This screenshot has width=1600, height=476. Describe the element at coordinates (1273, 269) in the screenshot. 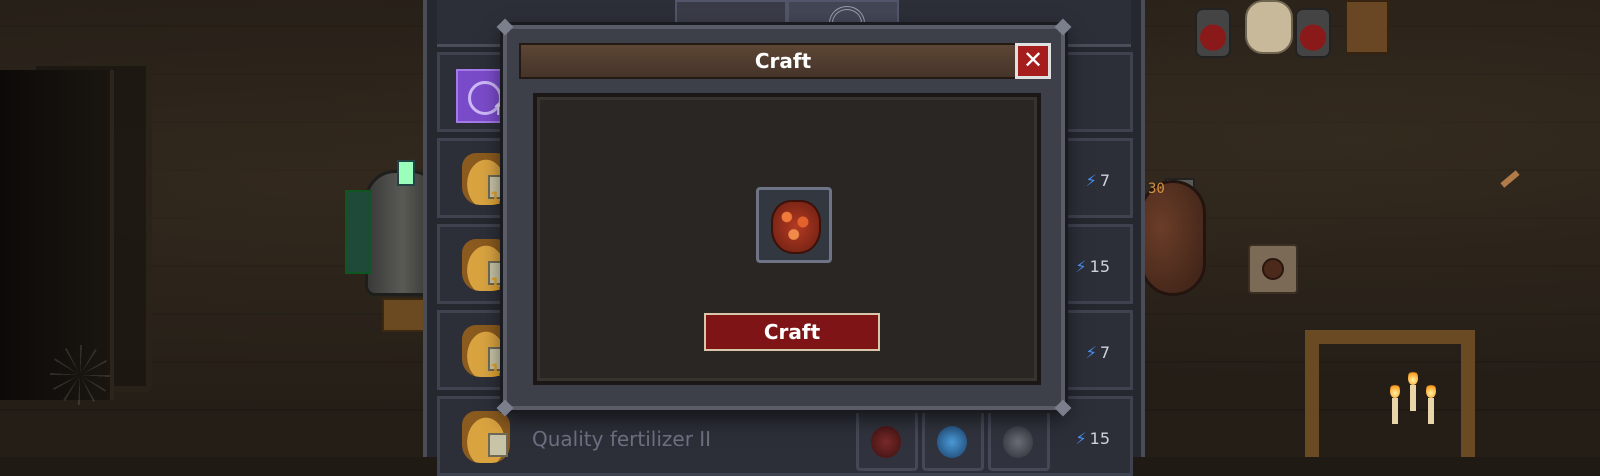

I see `speaker-box` at that location.